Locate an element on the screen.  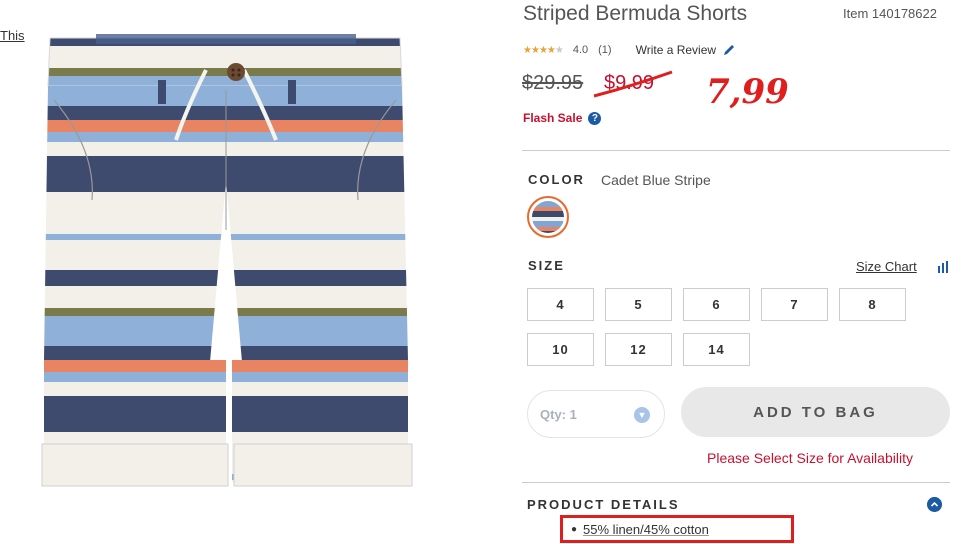
review-count: (1) is located at coordinates (604, 50).